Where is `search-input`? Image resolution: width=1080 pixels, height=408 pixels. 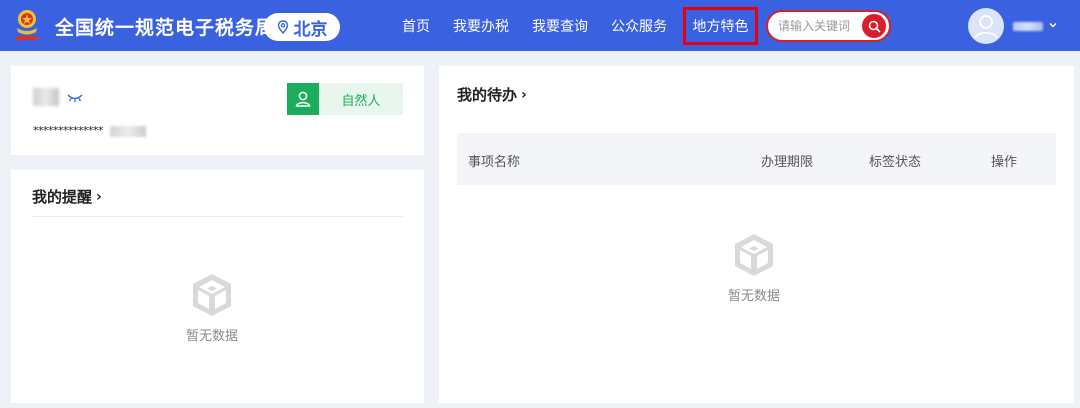
search-input is located at coordinates (823, 26).